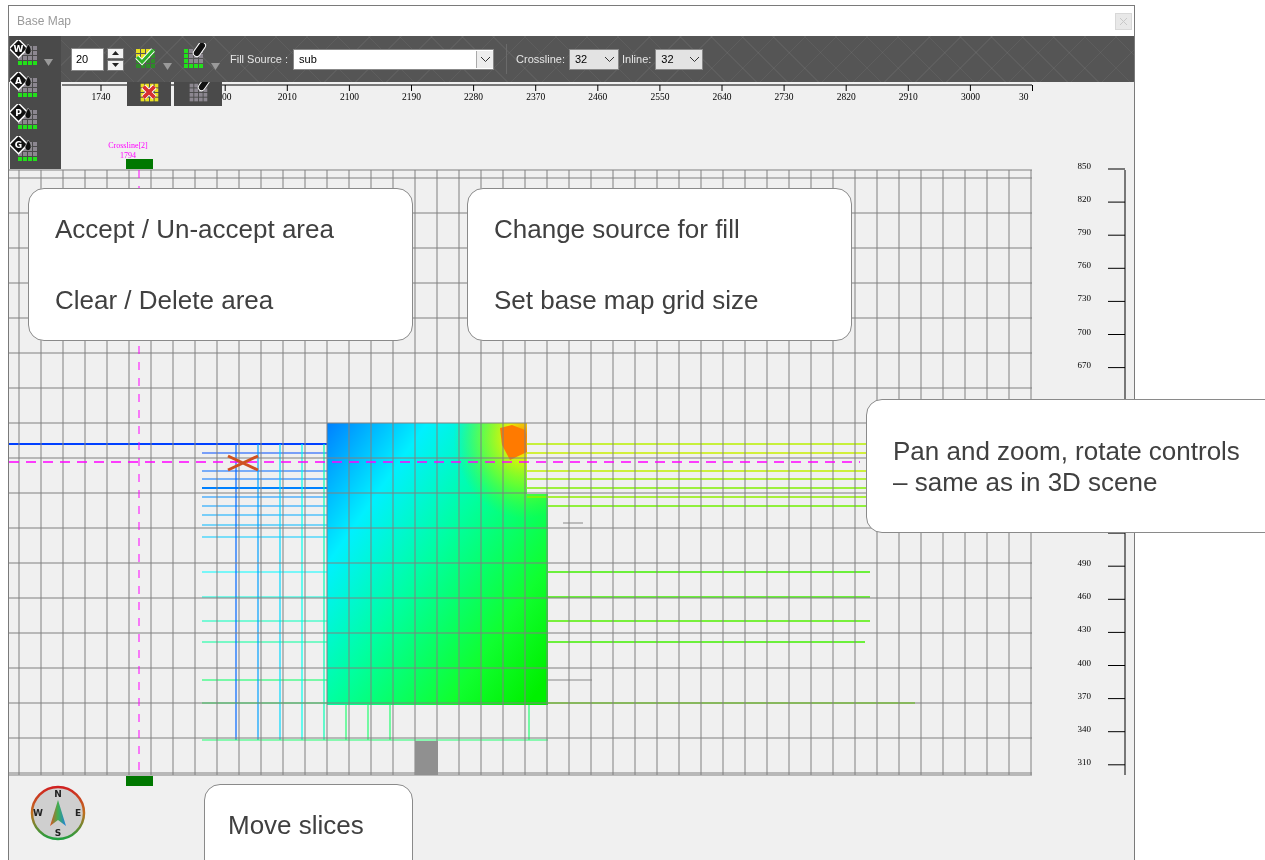 This screenshot has width=1265, height=860. Describe the element at coordinates (784, 97) in the screenshot. I see `axis-label: 2730` at that location.